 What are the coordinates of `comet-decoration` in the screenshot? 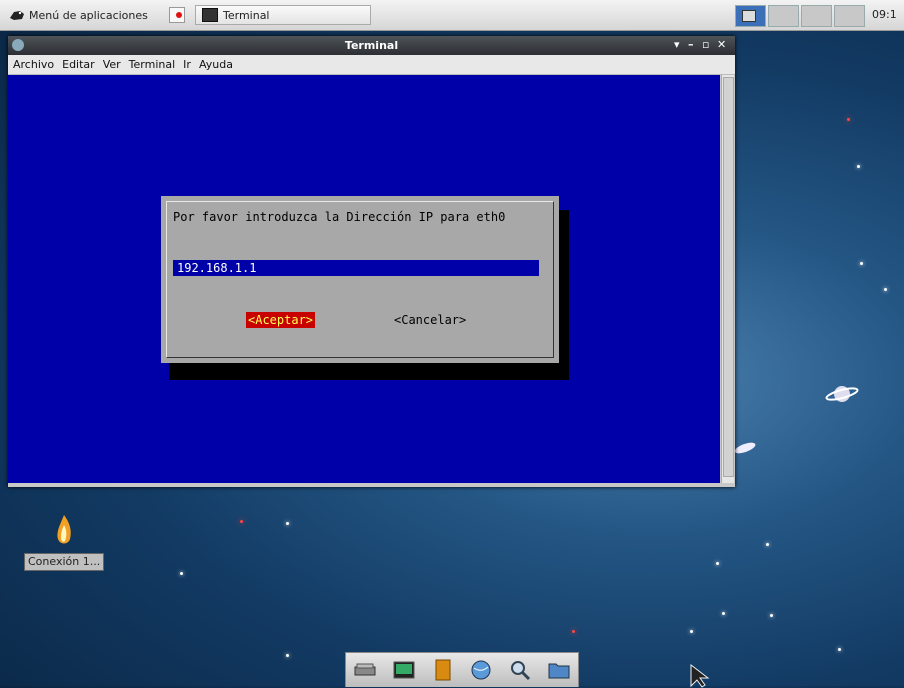 It's located at (745, 448).